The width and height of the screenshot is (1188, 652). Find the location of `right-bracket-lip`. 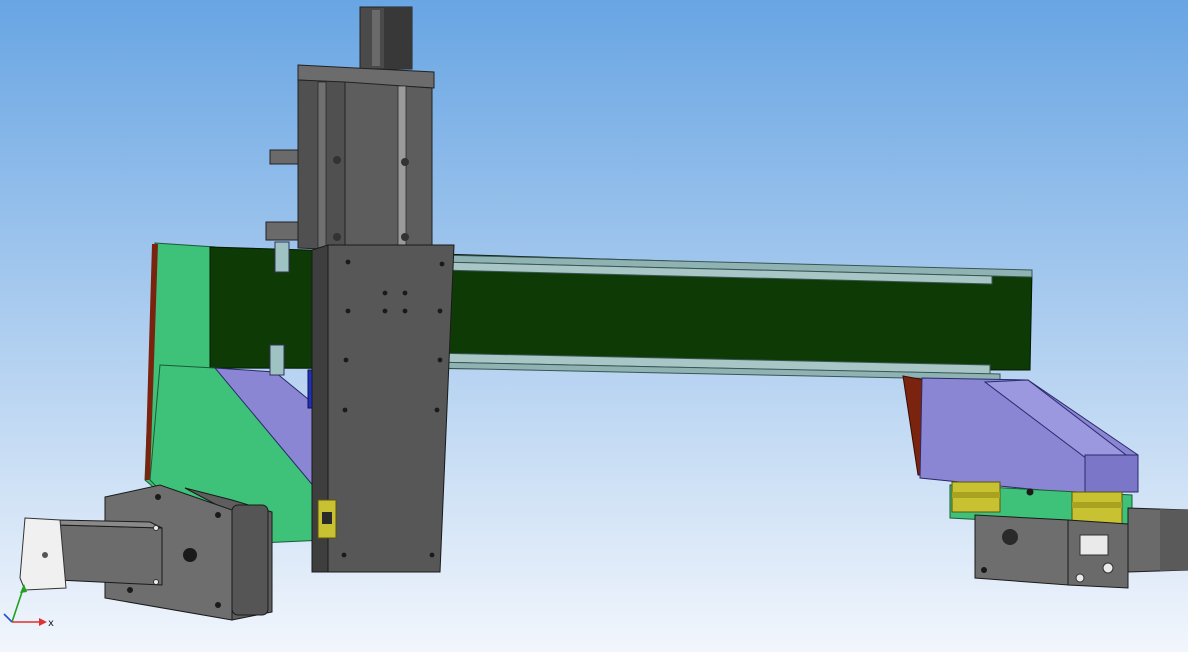

right-bracket-lip is located at coordinates (1111, 473).